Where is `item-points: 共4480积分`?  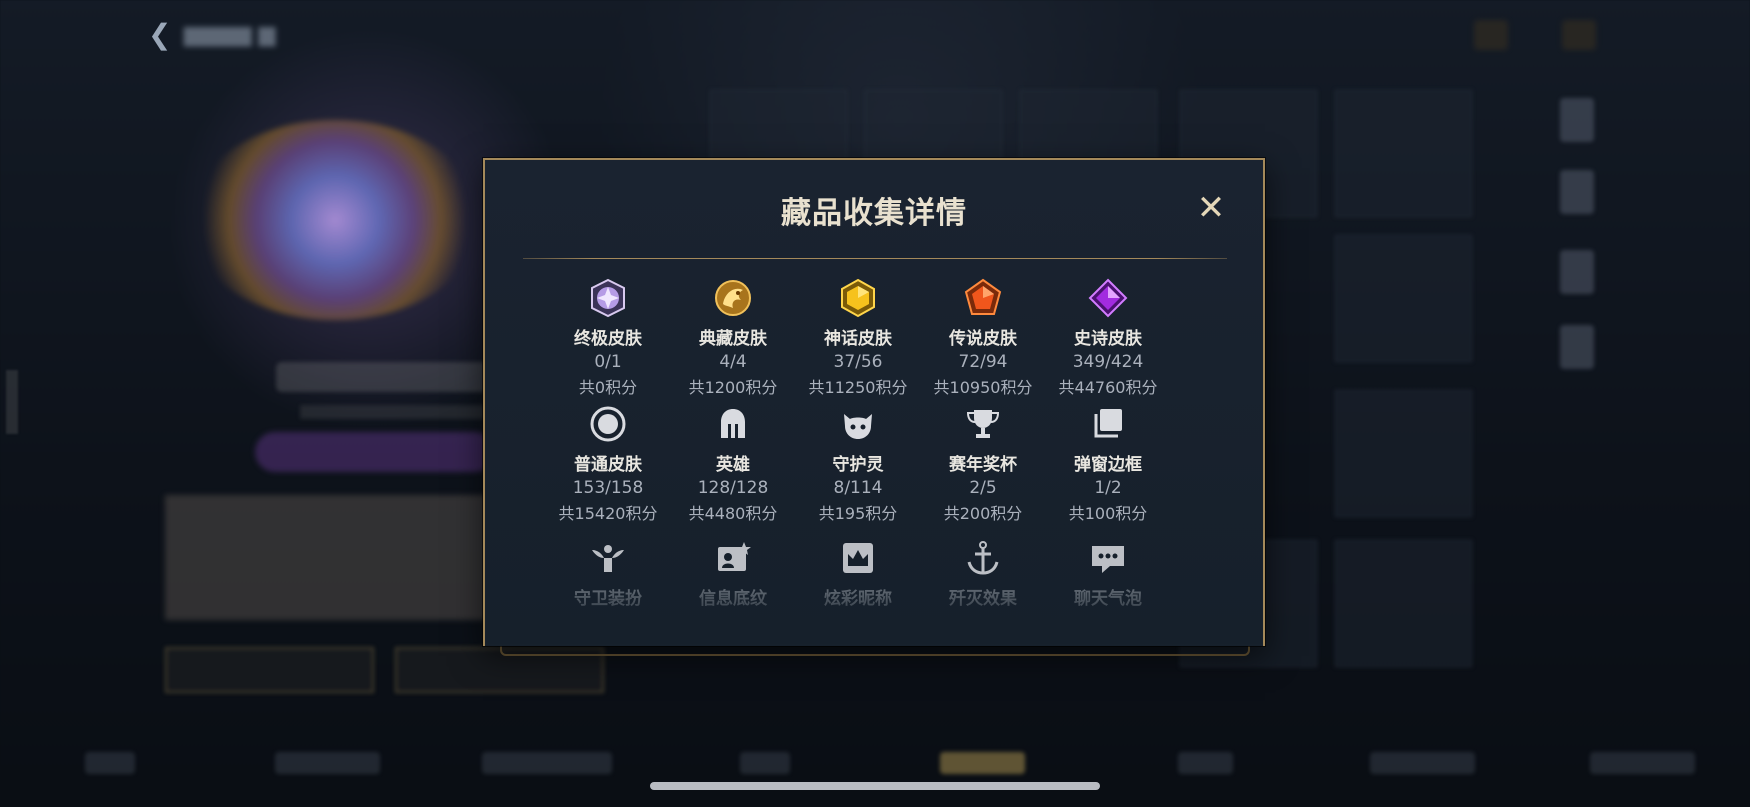 item-points: 共4480积分 is located at coordinates (733, 513).